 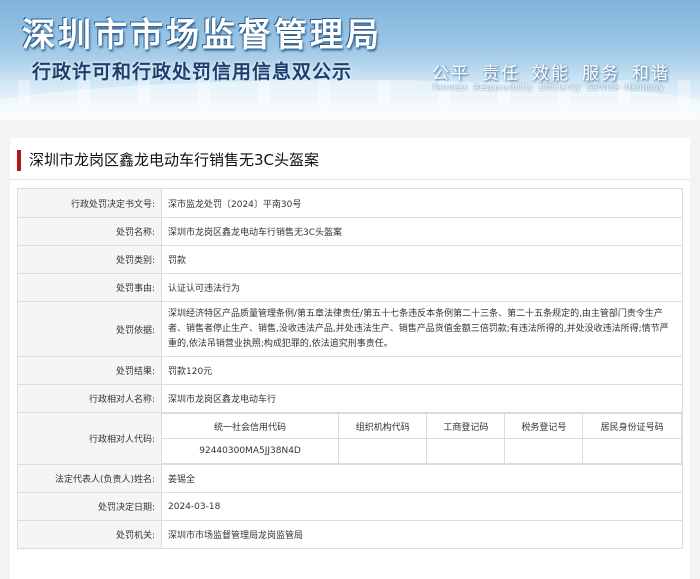 What do you see at coordinates (89, 203) in the screenshot?
I see `field-label: 行政处罚决定书文号:` at bounding box center [89, 203].